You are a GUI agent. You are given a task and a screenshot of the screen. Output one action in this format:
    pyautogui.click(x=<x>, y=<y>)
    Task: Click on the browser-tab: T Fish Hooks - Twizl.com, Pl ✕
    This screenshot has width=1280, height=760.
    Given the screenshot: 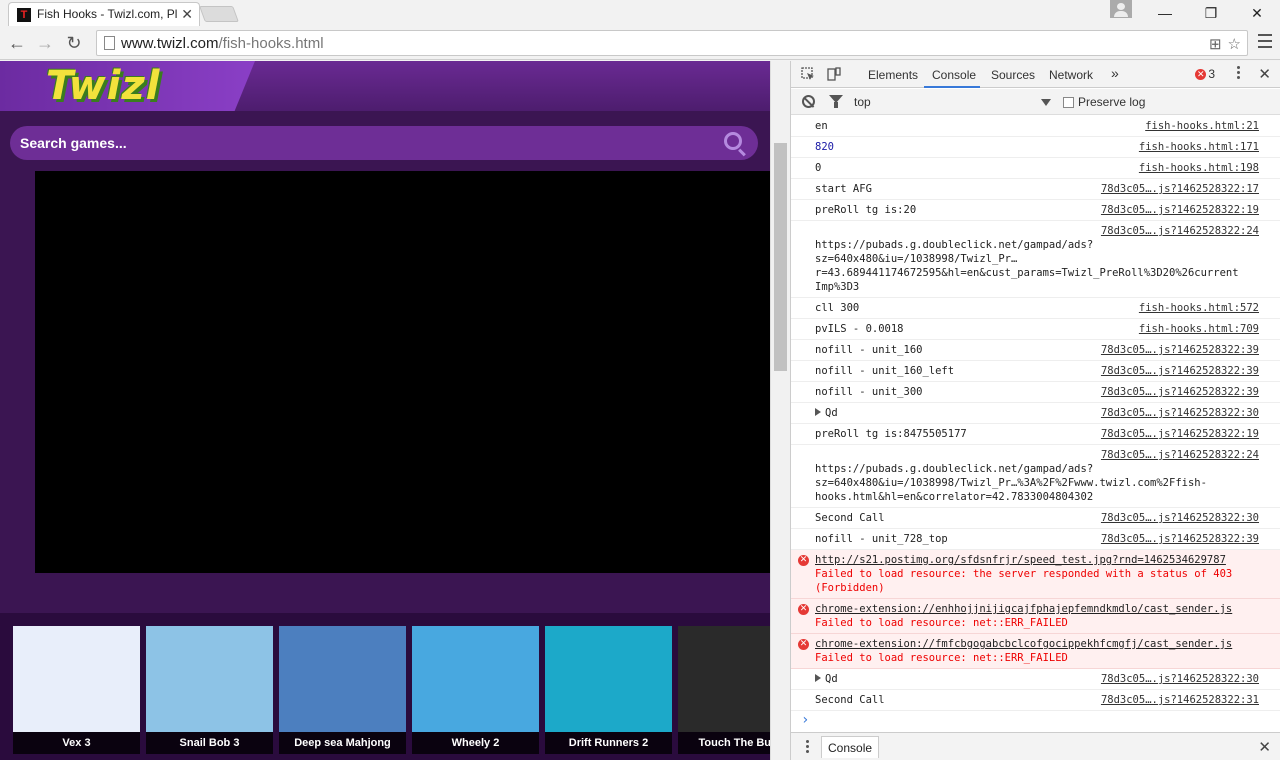 What is the action you would take?
    pyautogui.click(x=104, y=14)
    